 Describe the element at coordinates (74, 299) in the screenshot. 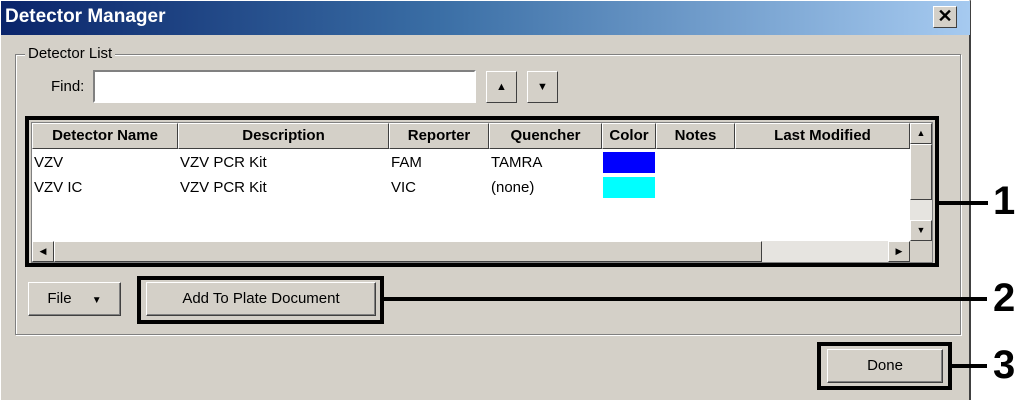

I see `file-menu-button: File ▼` at that location.